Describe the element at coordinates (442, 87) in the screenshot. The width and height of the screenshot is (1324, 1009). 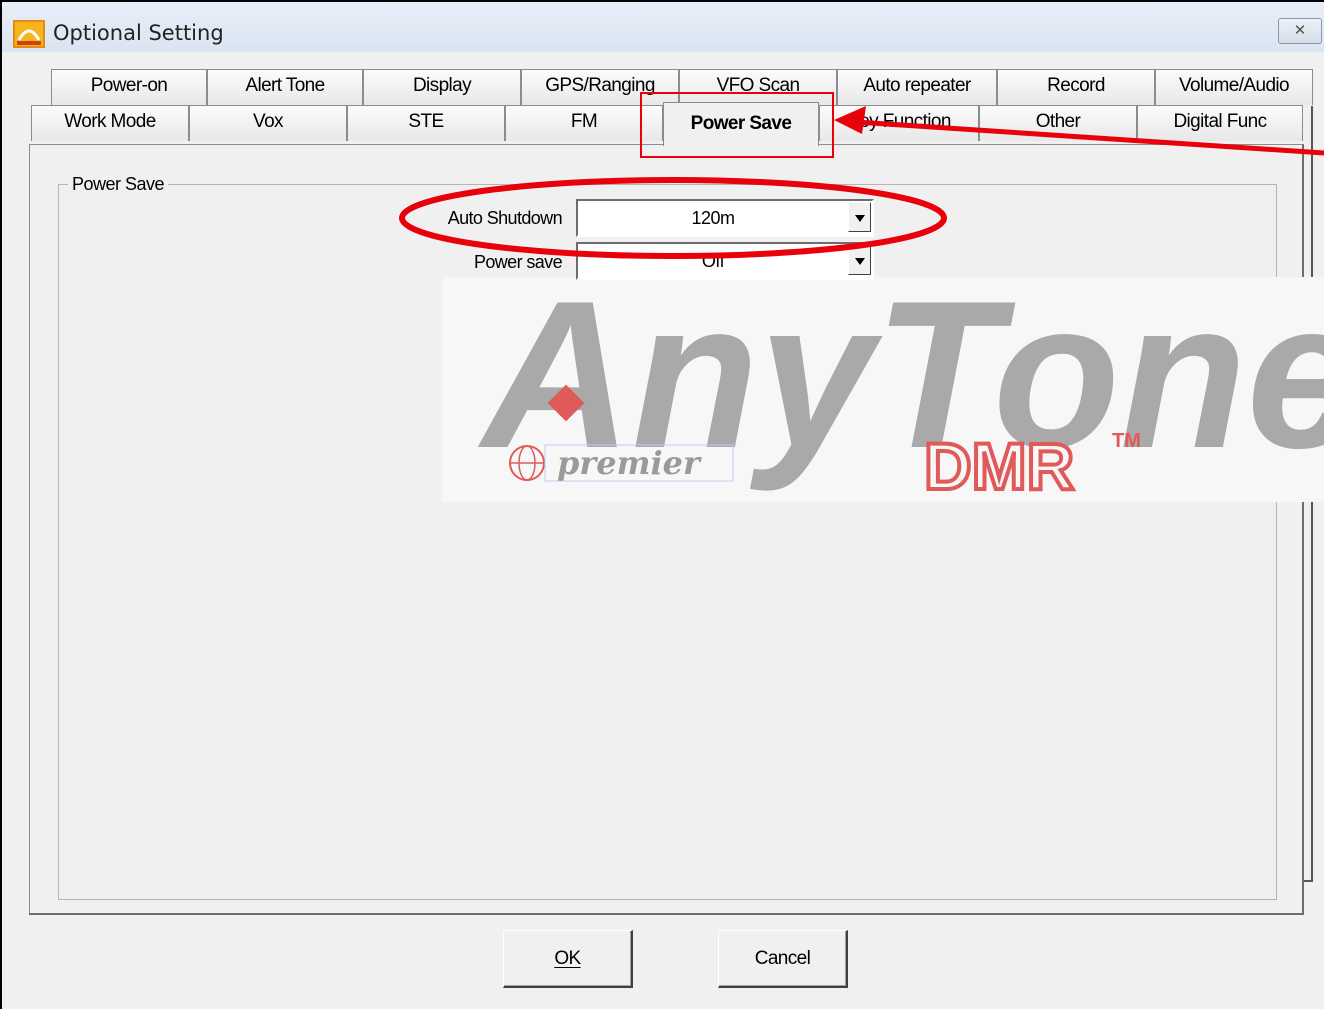
I see `tab-display: Display` at that location.